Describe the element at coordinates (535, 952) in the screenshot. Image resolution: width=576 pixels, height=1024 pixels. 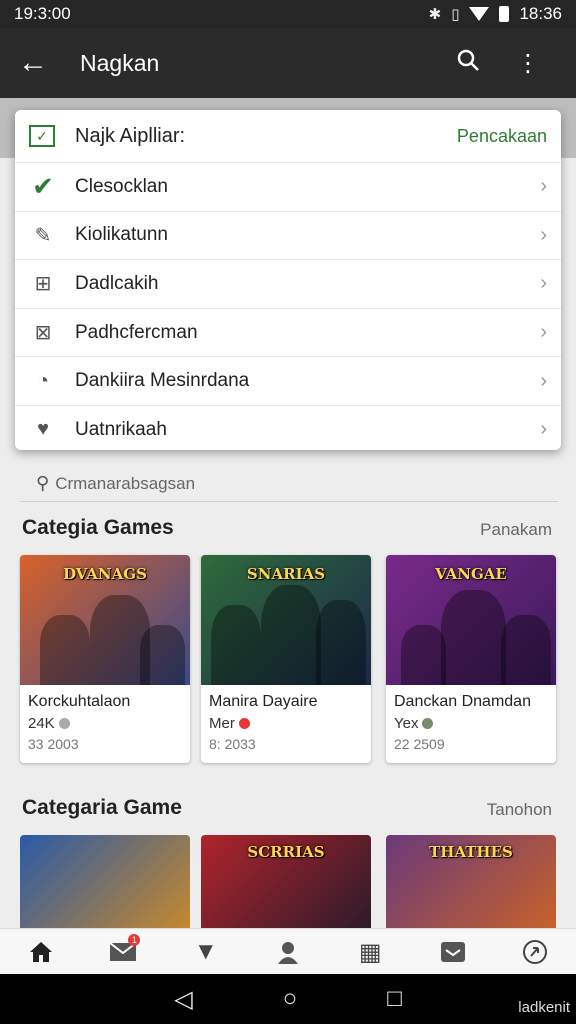
I see `refresh-icon` at that location.